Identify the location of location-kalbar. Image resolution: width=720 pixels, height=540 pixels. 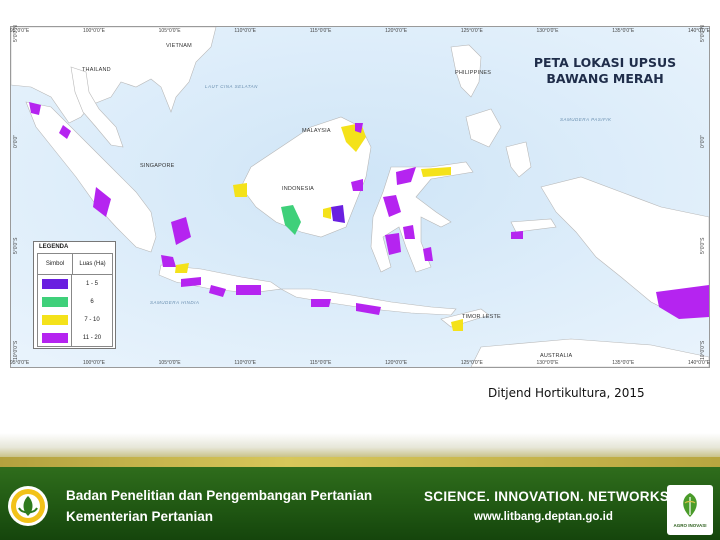
(240, 190).